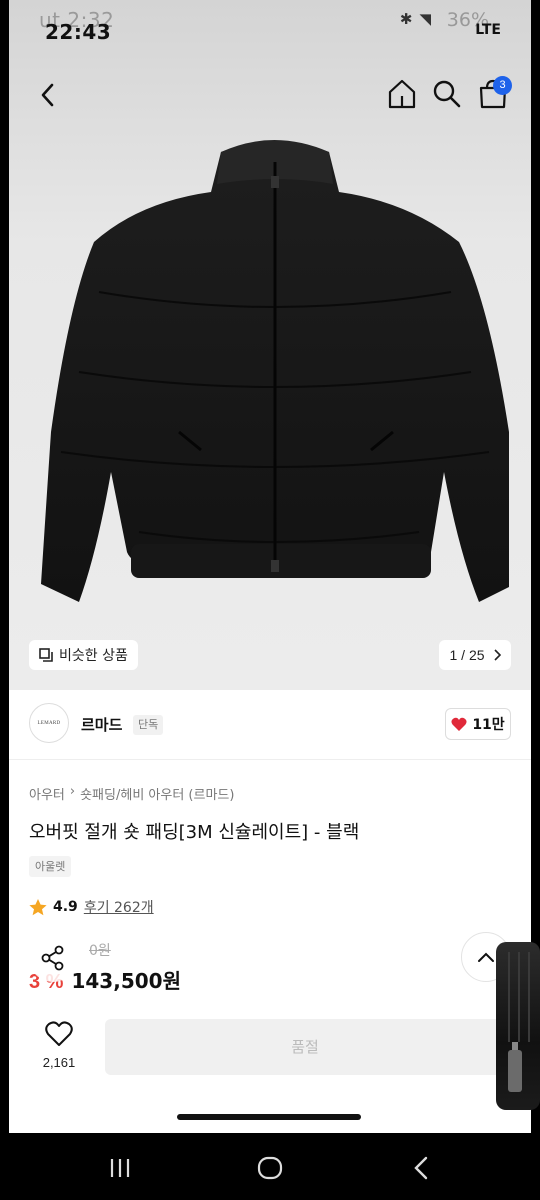 The width and height of the screenshot is (540, 1200). I want to click on brand-row: LEMARD 르마드 단독 11만, so click(270, 726).